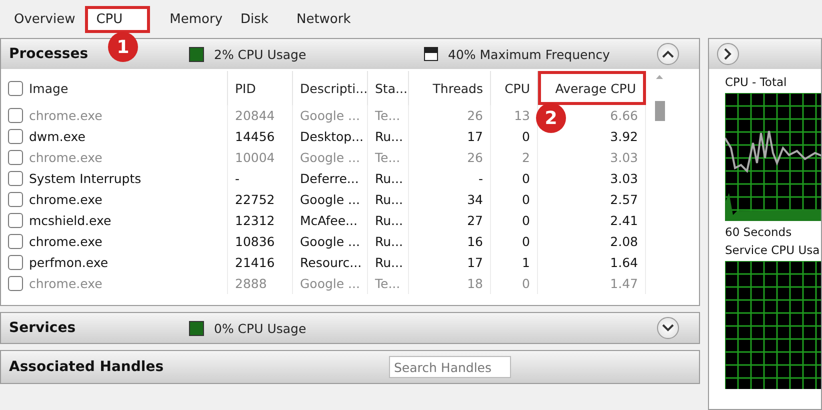 The height and width of the screenshot is (410, 822). Describe the element at coordinates (260, 88) in the screenshot. I see `column-header: PID` at that location.